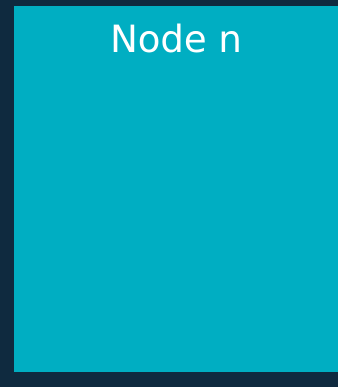 Image resolution: width=338 pixels, height=387 pixels. Describe the element at coordinates (176, 39) in the screenshot. I see `node-title: Node n` at that location.